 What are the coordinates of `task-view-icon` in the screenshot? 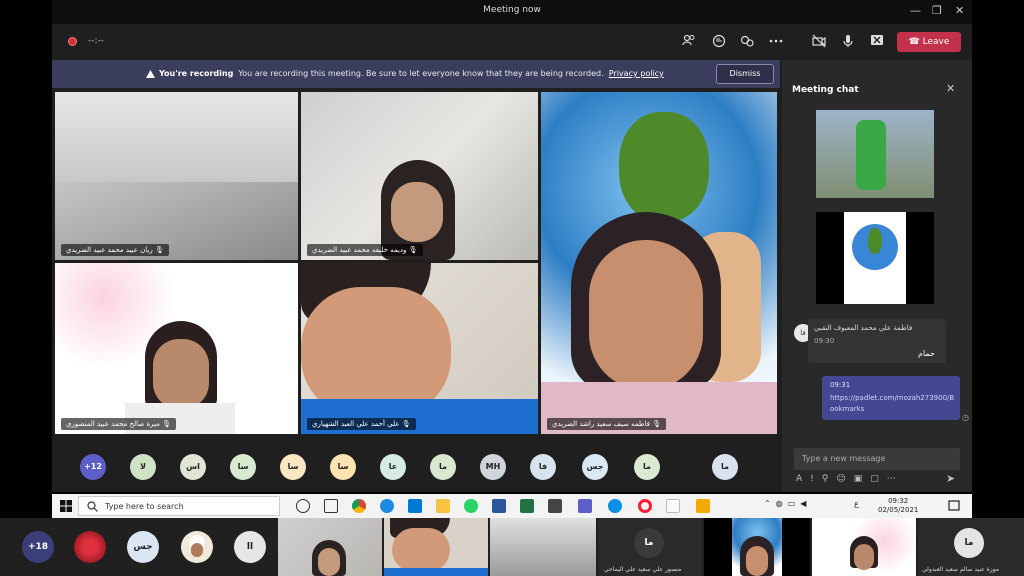 It's located at (331, 506).